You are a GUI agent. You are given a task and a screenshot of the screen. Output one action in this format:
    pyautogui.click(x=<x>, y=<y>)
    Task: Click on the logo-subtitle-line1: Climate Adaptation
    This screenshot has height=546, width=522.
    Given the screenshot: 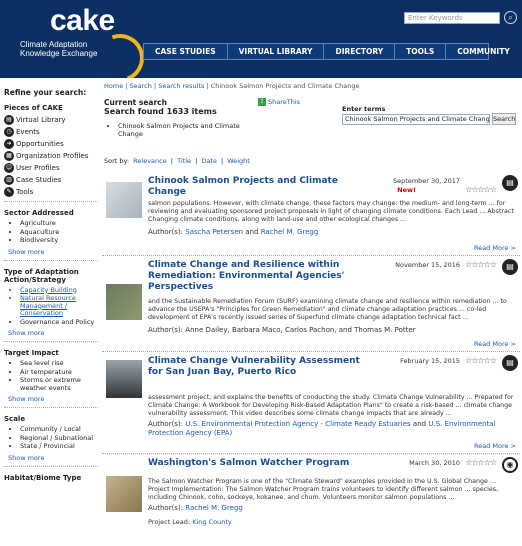 What is the action you would take?
    pyautogui.click(x=54, y=44)
    